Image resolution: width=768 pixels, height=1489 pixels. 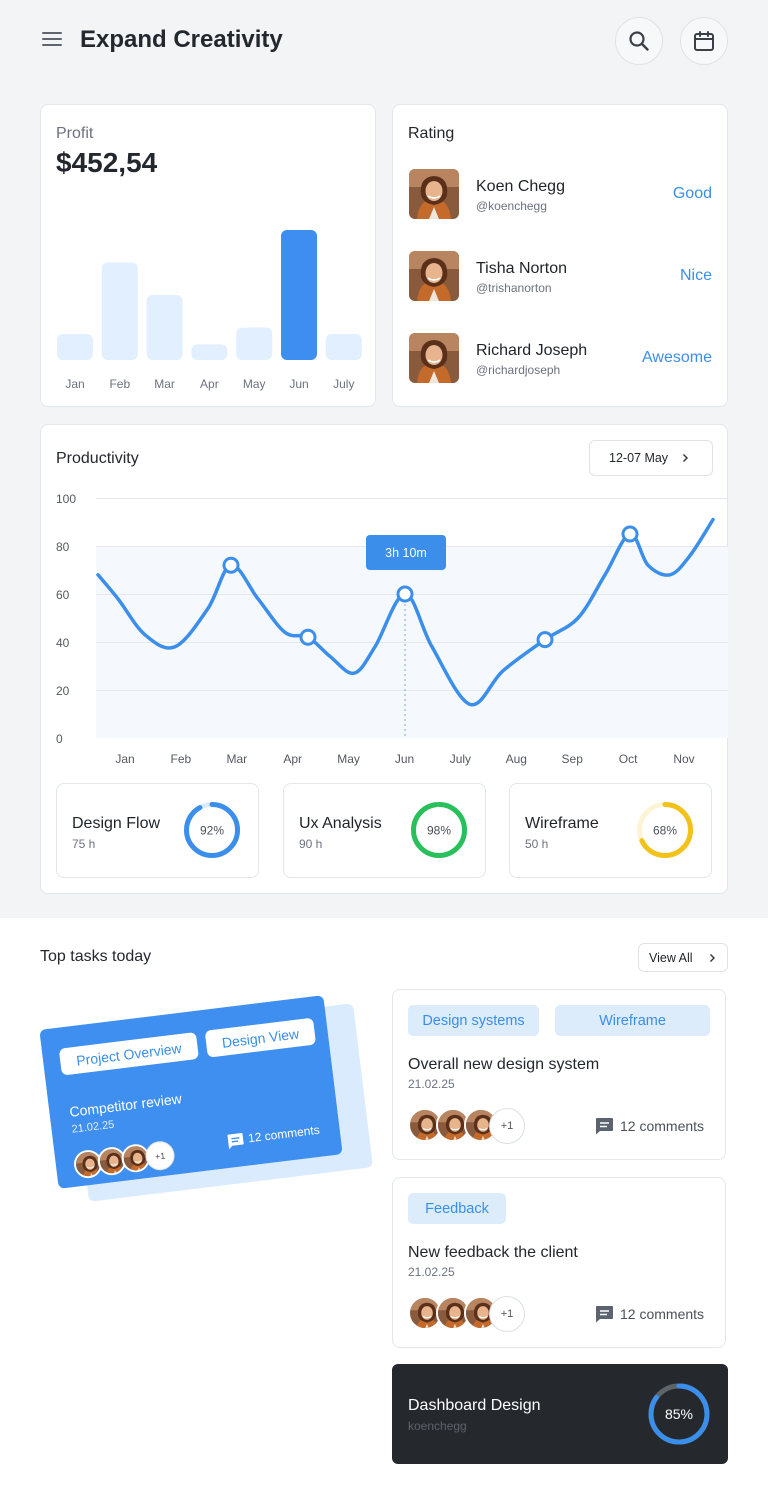 I want to click on y-tick-label: 80, so click(x=63, y=547).